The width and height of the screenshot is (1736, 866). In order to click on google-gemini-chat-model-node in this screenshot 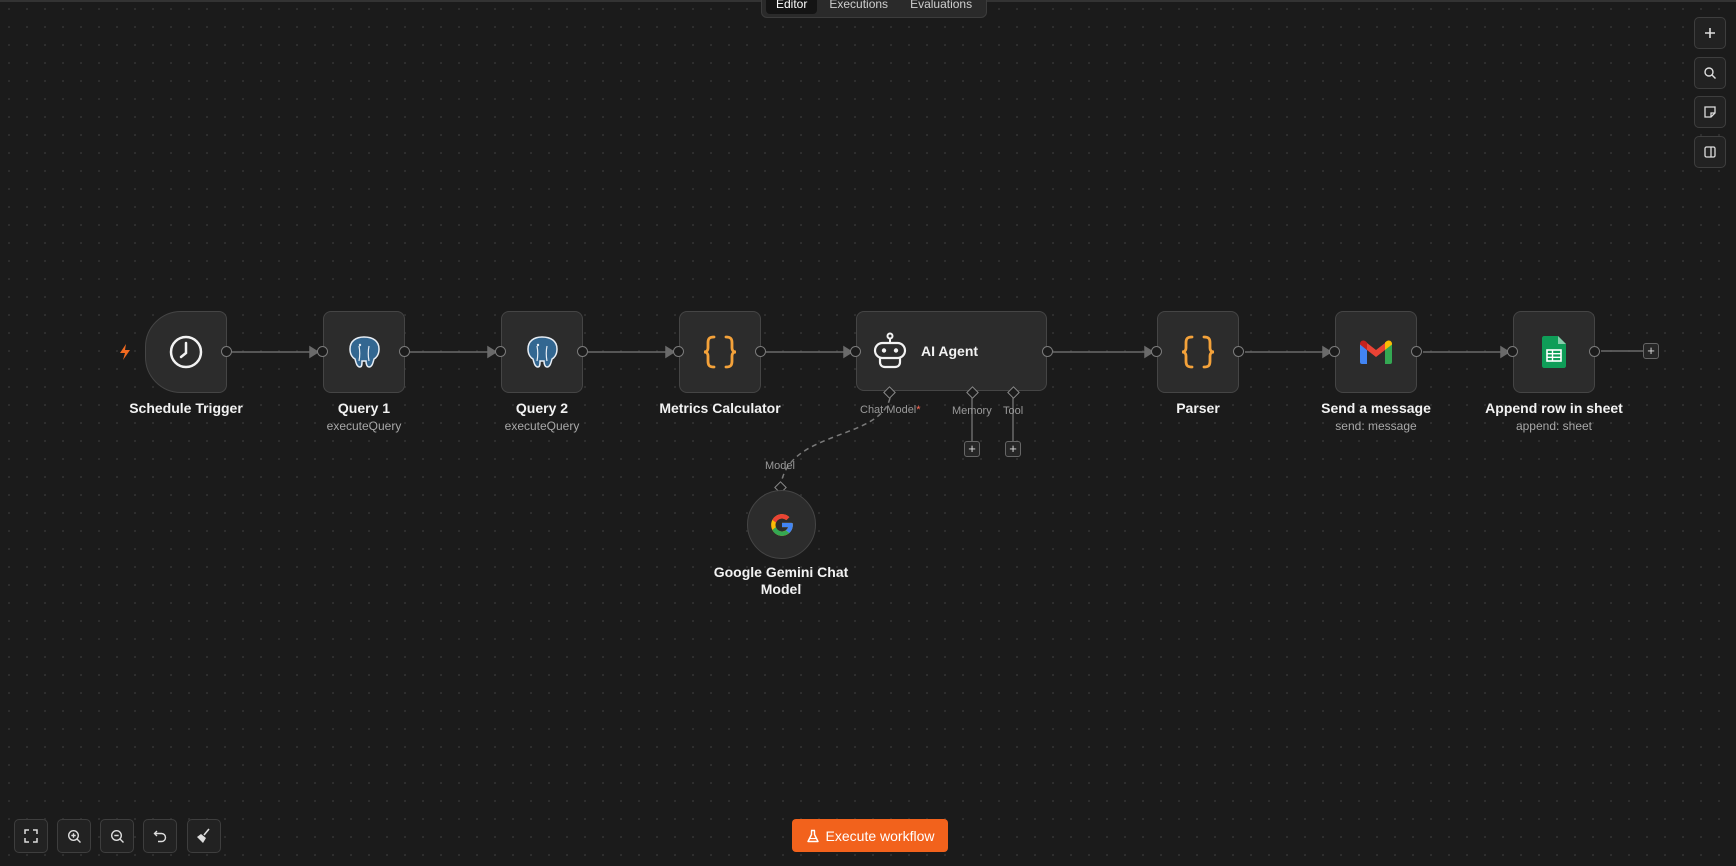, I will do `click(781, 524)`.